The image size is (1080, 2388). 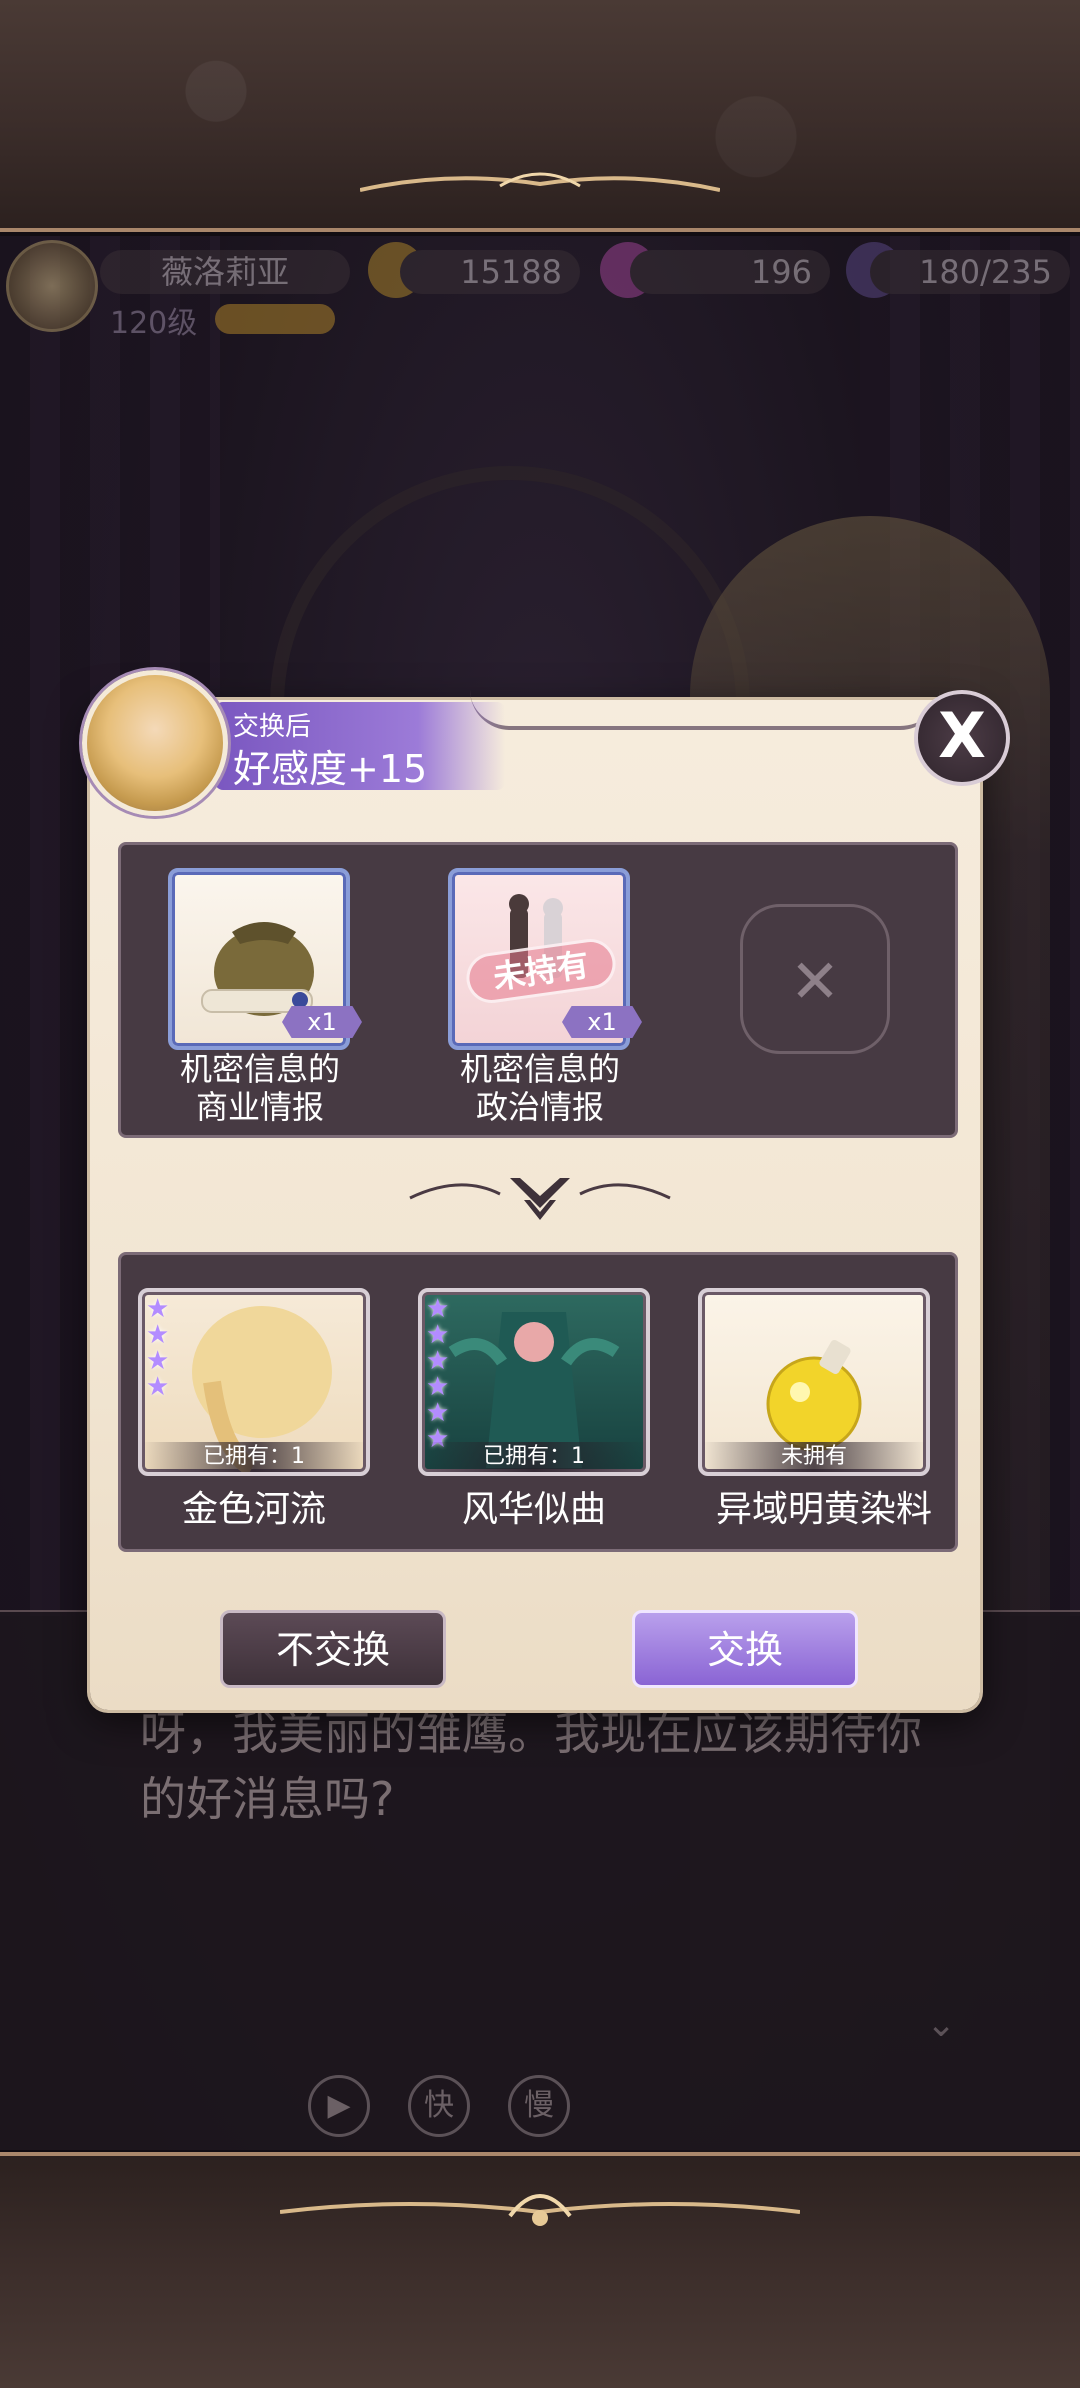 What do you see at coordinates (155, 743) in the screenshot?
I see `character-portrait` at bounding box center [155, 743].